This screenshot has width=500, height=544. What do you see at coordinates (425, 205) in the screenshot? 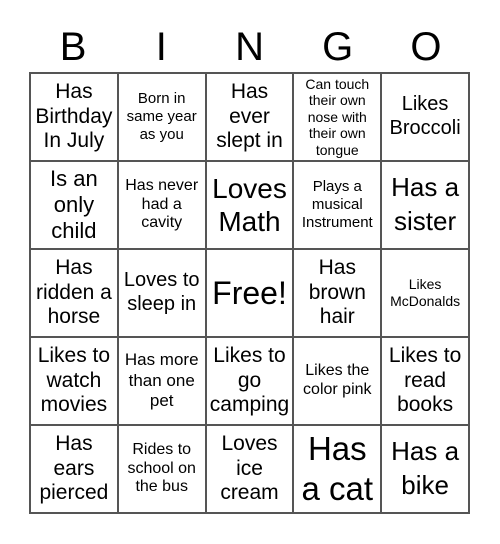
I see `bingo-cell: Has a sister` at bounding box center [425, 205].